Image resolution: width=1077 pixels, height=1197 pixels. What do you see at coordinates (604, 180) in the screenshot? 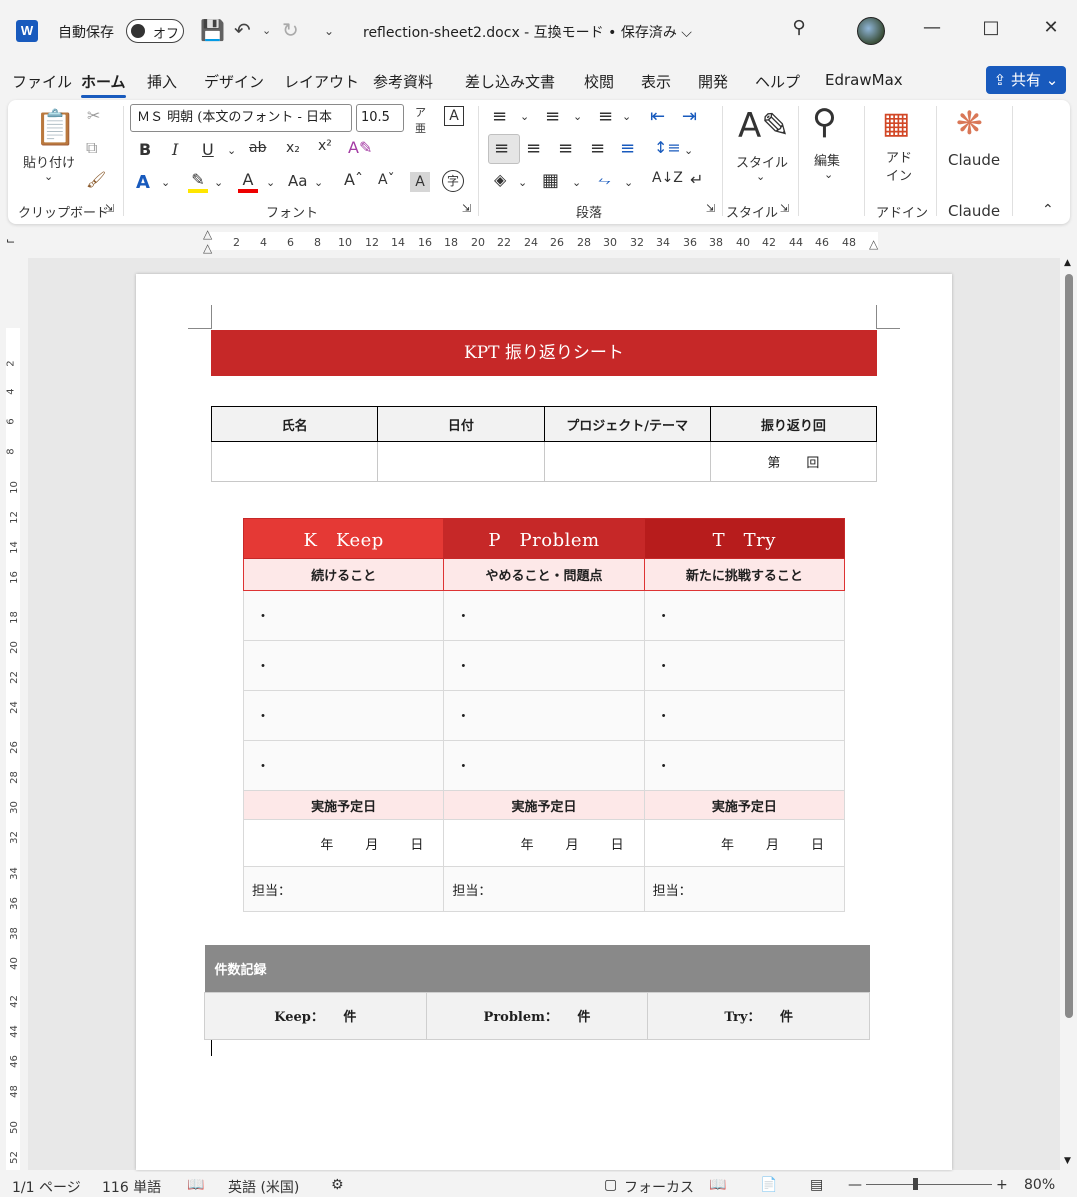
I see `asian-layout-icon: ⥊` at bounding box center [604, 180].